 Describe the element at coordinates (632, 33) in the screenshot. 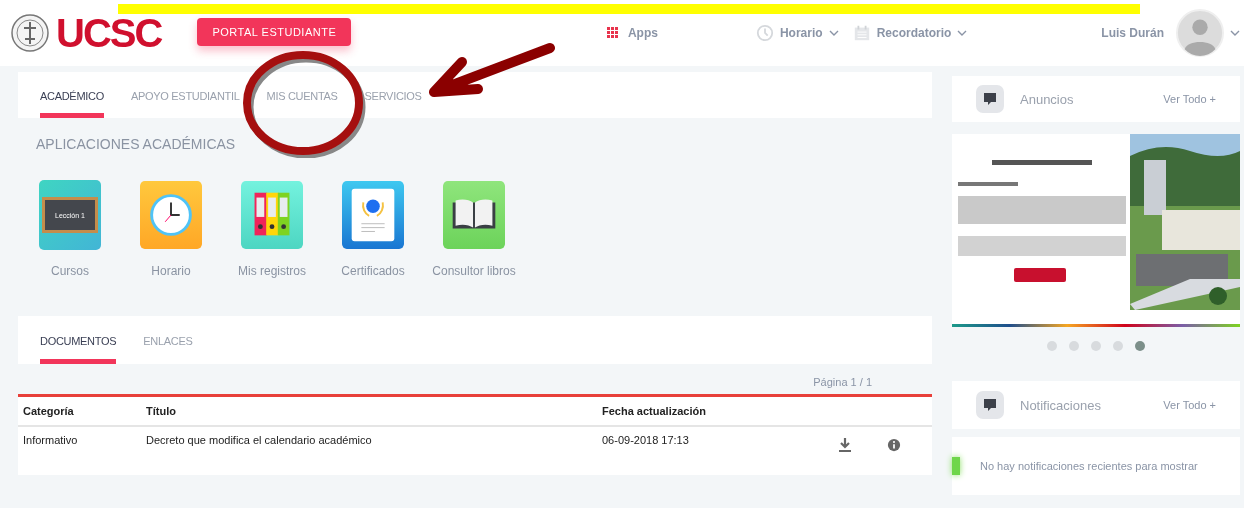

I see `apps-menu: Apps` at that location.